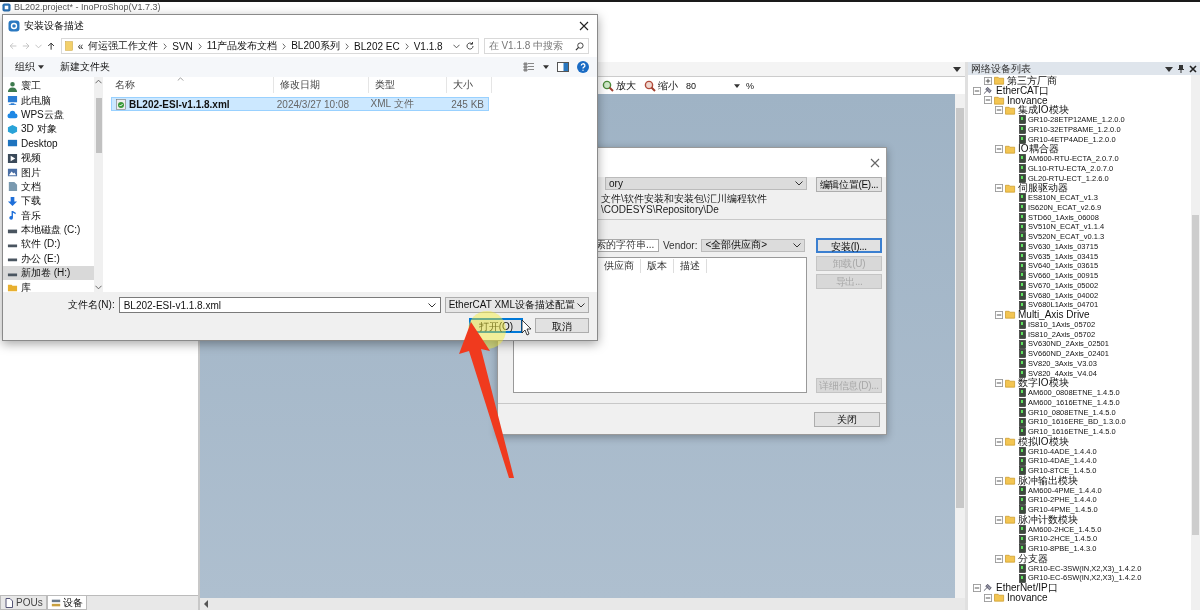  What do you see at coordinates (321, 85) in the screenshot?
I see `column-header: 修改日期` at bounding box center [321, 85].